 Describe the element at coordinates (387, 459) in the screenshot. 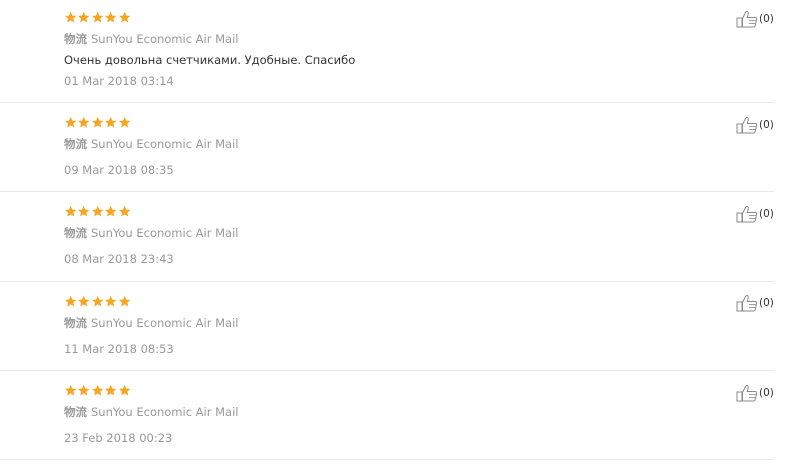

I see `separator` at that location.